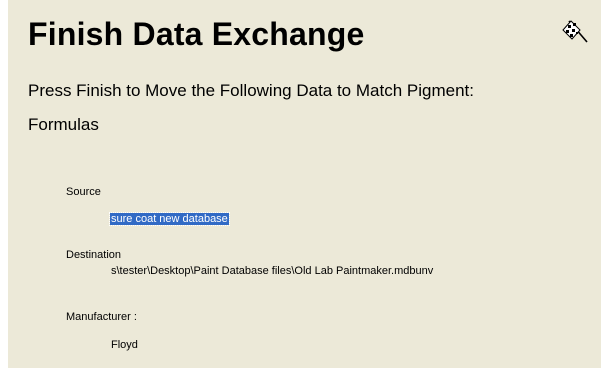  What do you see at coordinates (63, 124) in the screenshot?
I see `data-type-text: Formulas` at bounding box center [63, 124].